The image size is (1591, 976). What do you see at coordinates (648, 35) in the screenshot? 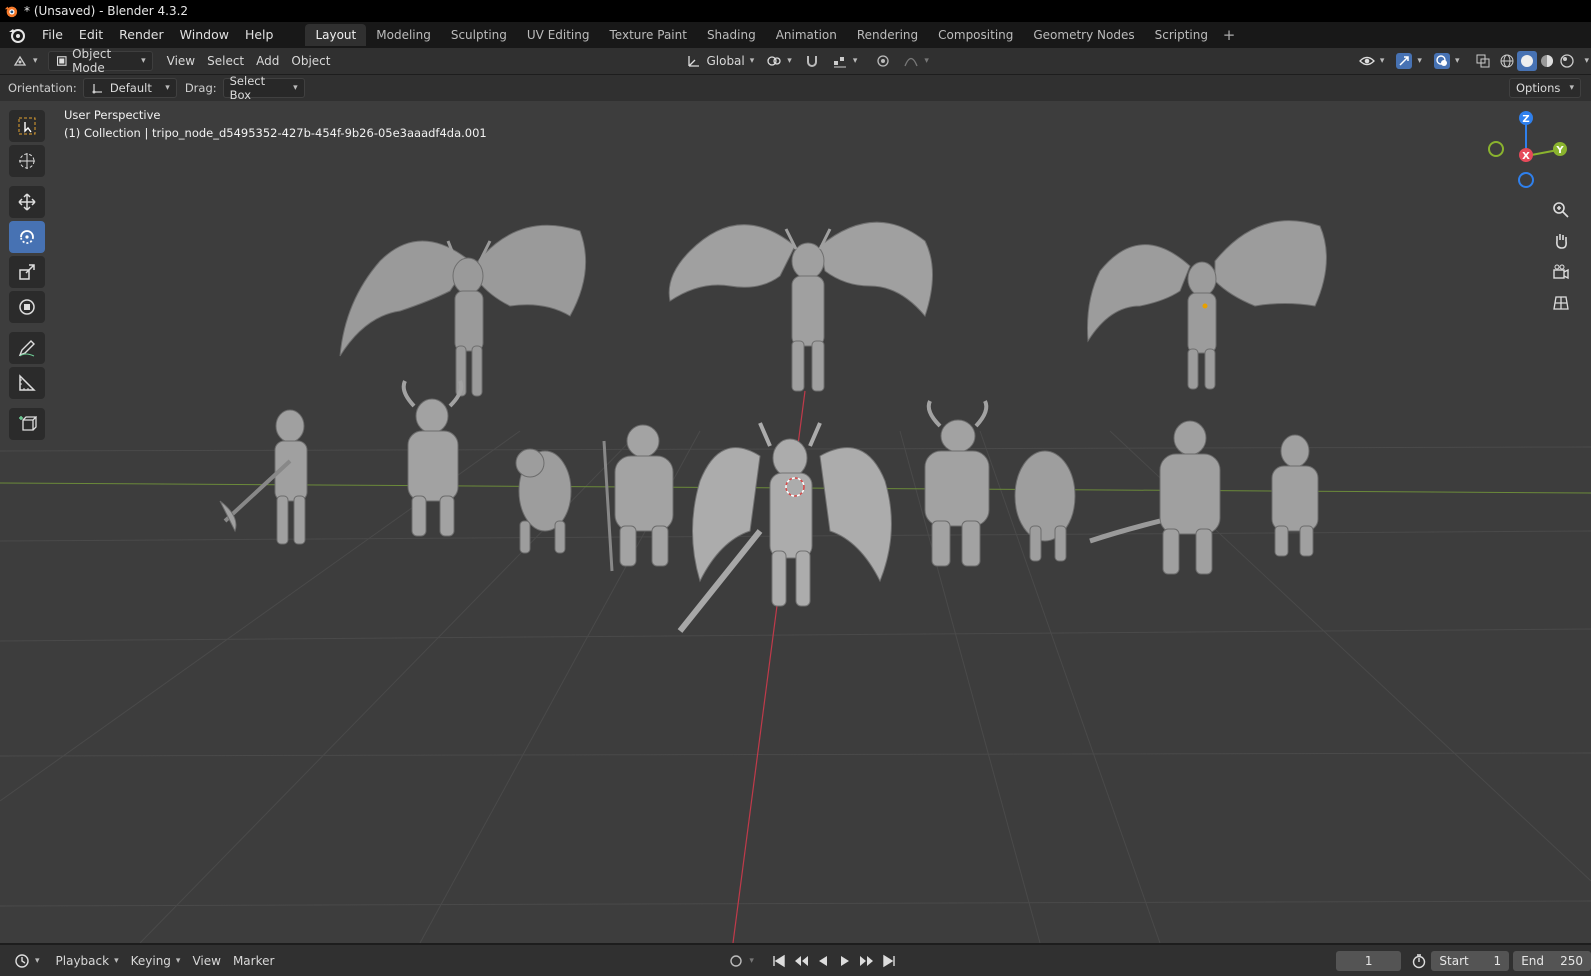
I see `tab-texture-paint: Texture Paint` at bounding box center [648, 35].